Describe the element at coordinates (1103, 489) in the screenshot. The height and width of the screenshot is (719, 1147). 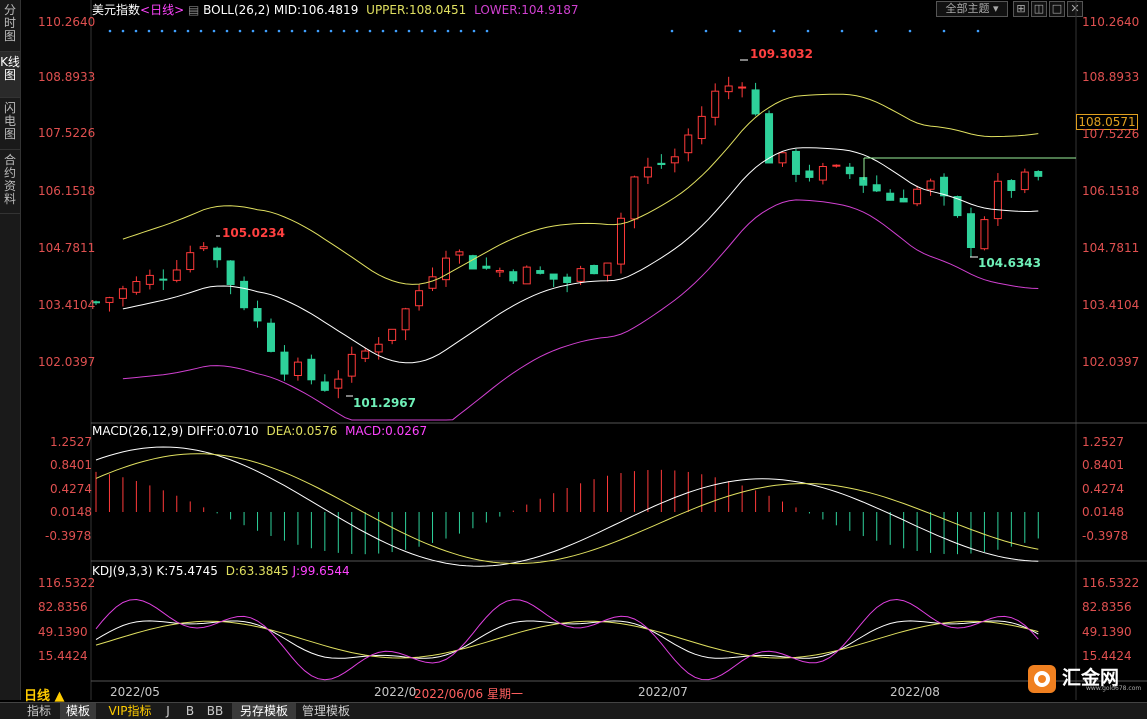
I see `macd-axis-right-3: 0.4274` at that location.